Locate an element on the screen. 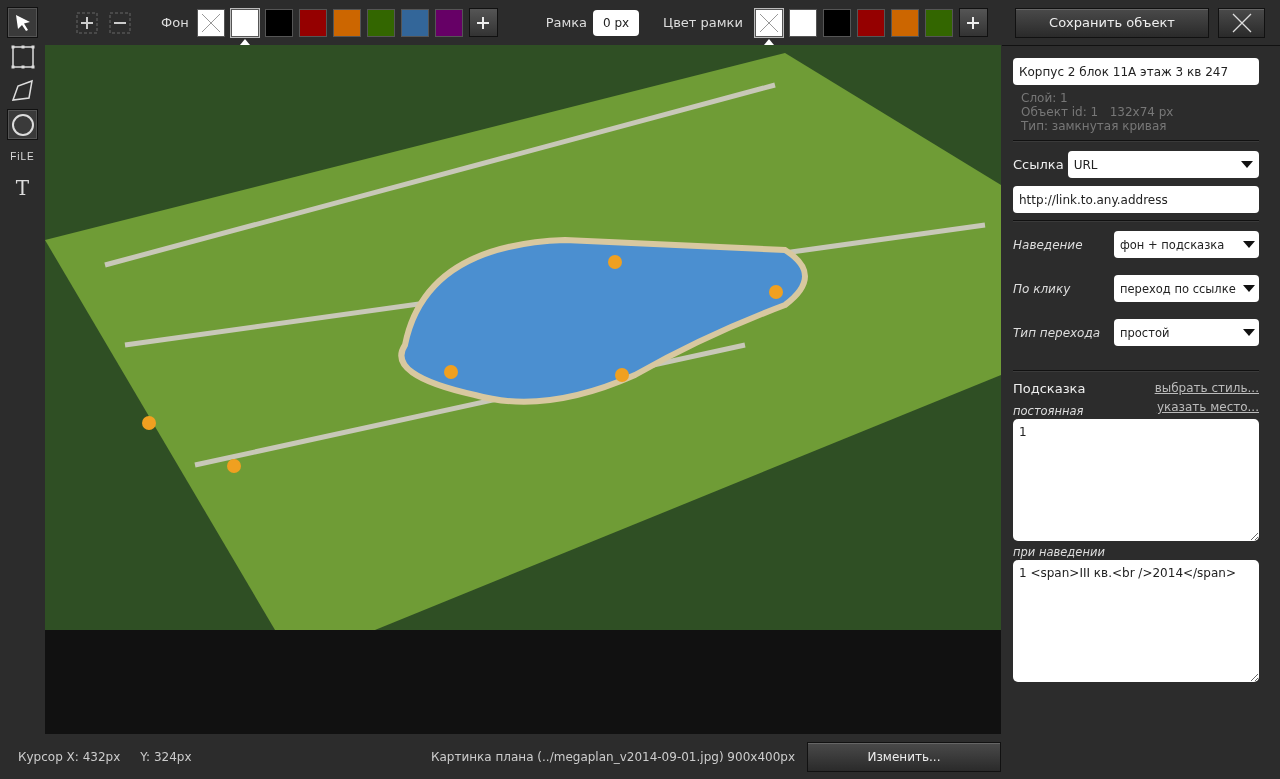  file-tool: FiLE is located at coordinates (22, 156).